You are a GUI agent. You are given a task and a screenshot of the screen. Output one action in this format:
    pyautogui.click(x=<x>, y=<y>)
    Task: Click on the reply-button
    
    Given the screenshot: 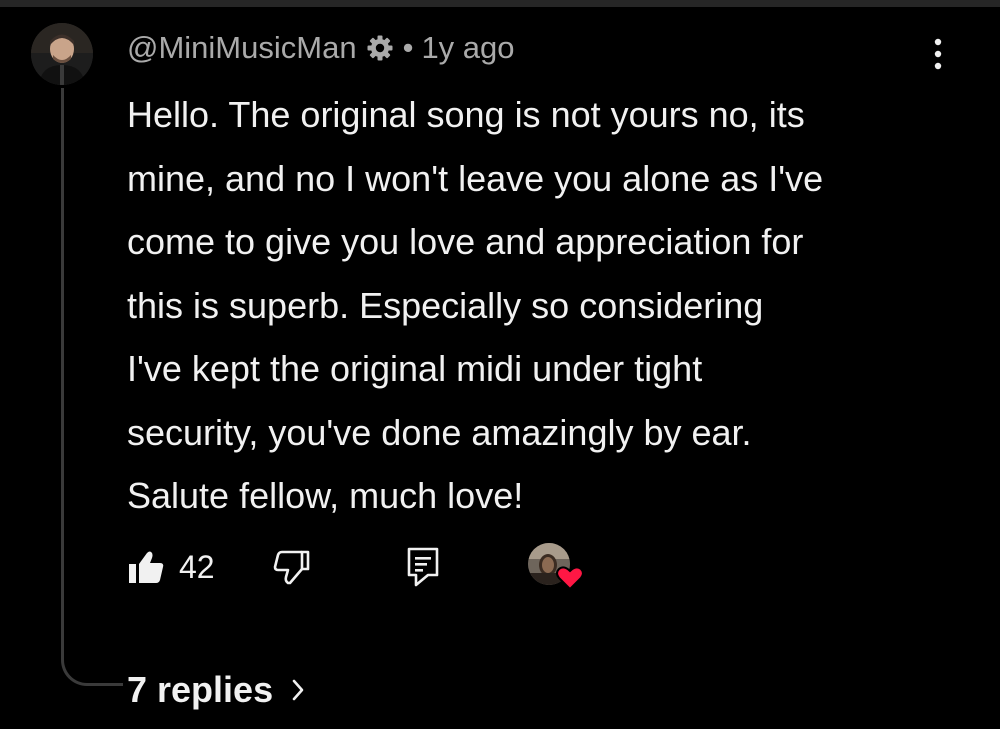 What is the action you would take?
    pyautogui.click(x=424, y=567)
    